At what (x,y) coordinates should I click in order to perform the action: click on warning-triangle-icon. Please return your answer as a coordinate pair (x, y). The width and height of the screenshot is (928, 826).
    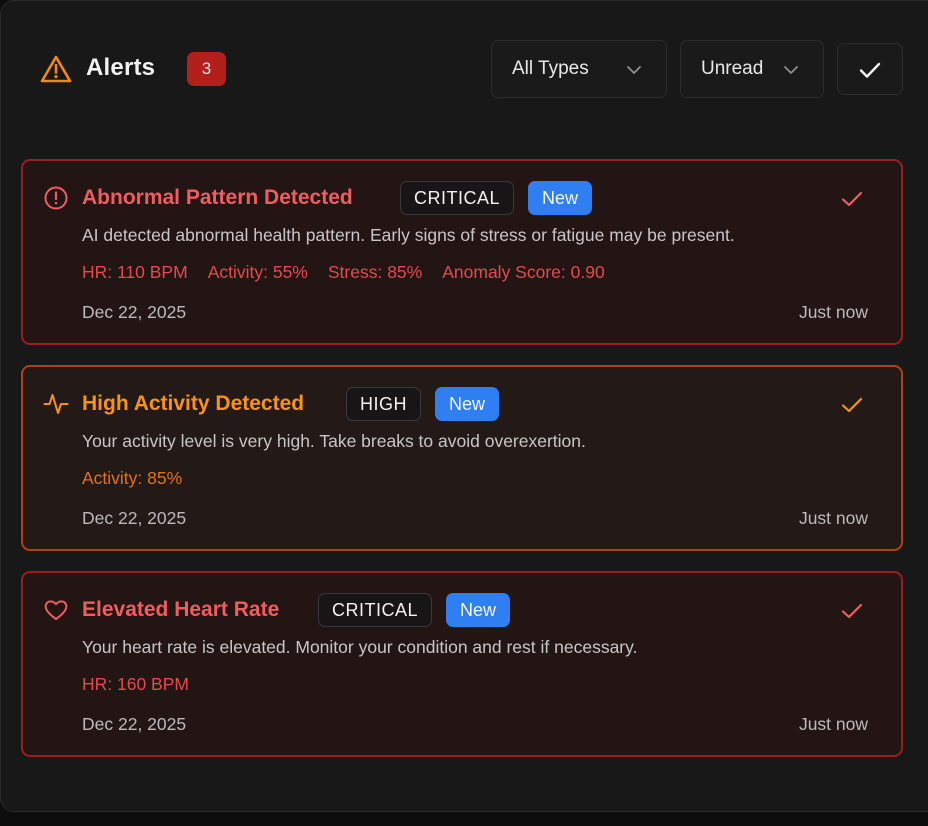
    Looking at the image, I should click on (56, 69).